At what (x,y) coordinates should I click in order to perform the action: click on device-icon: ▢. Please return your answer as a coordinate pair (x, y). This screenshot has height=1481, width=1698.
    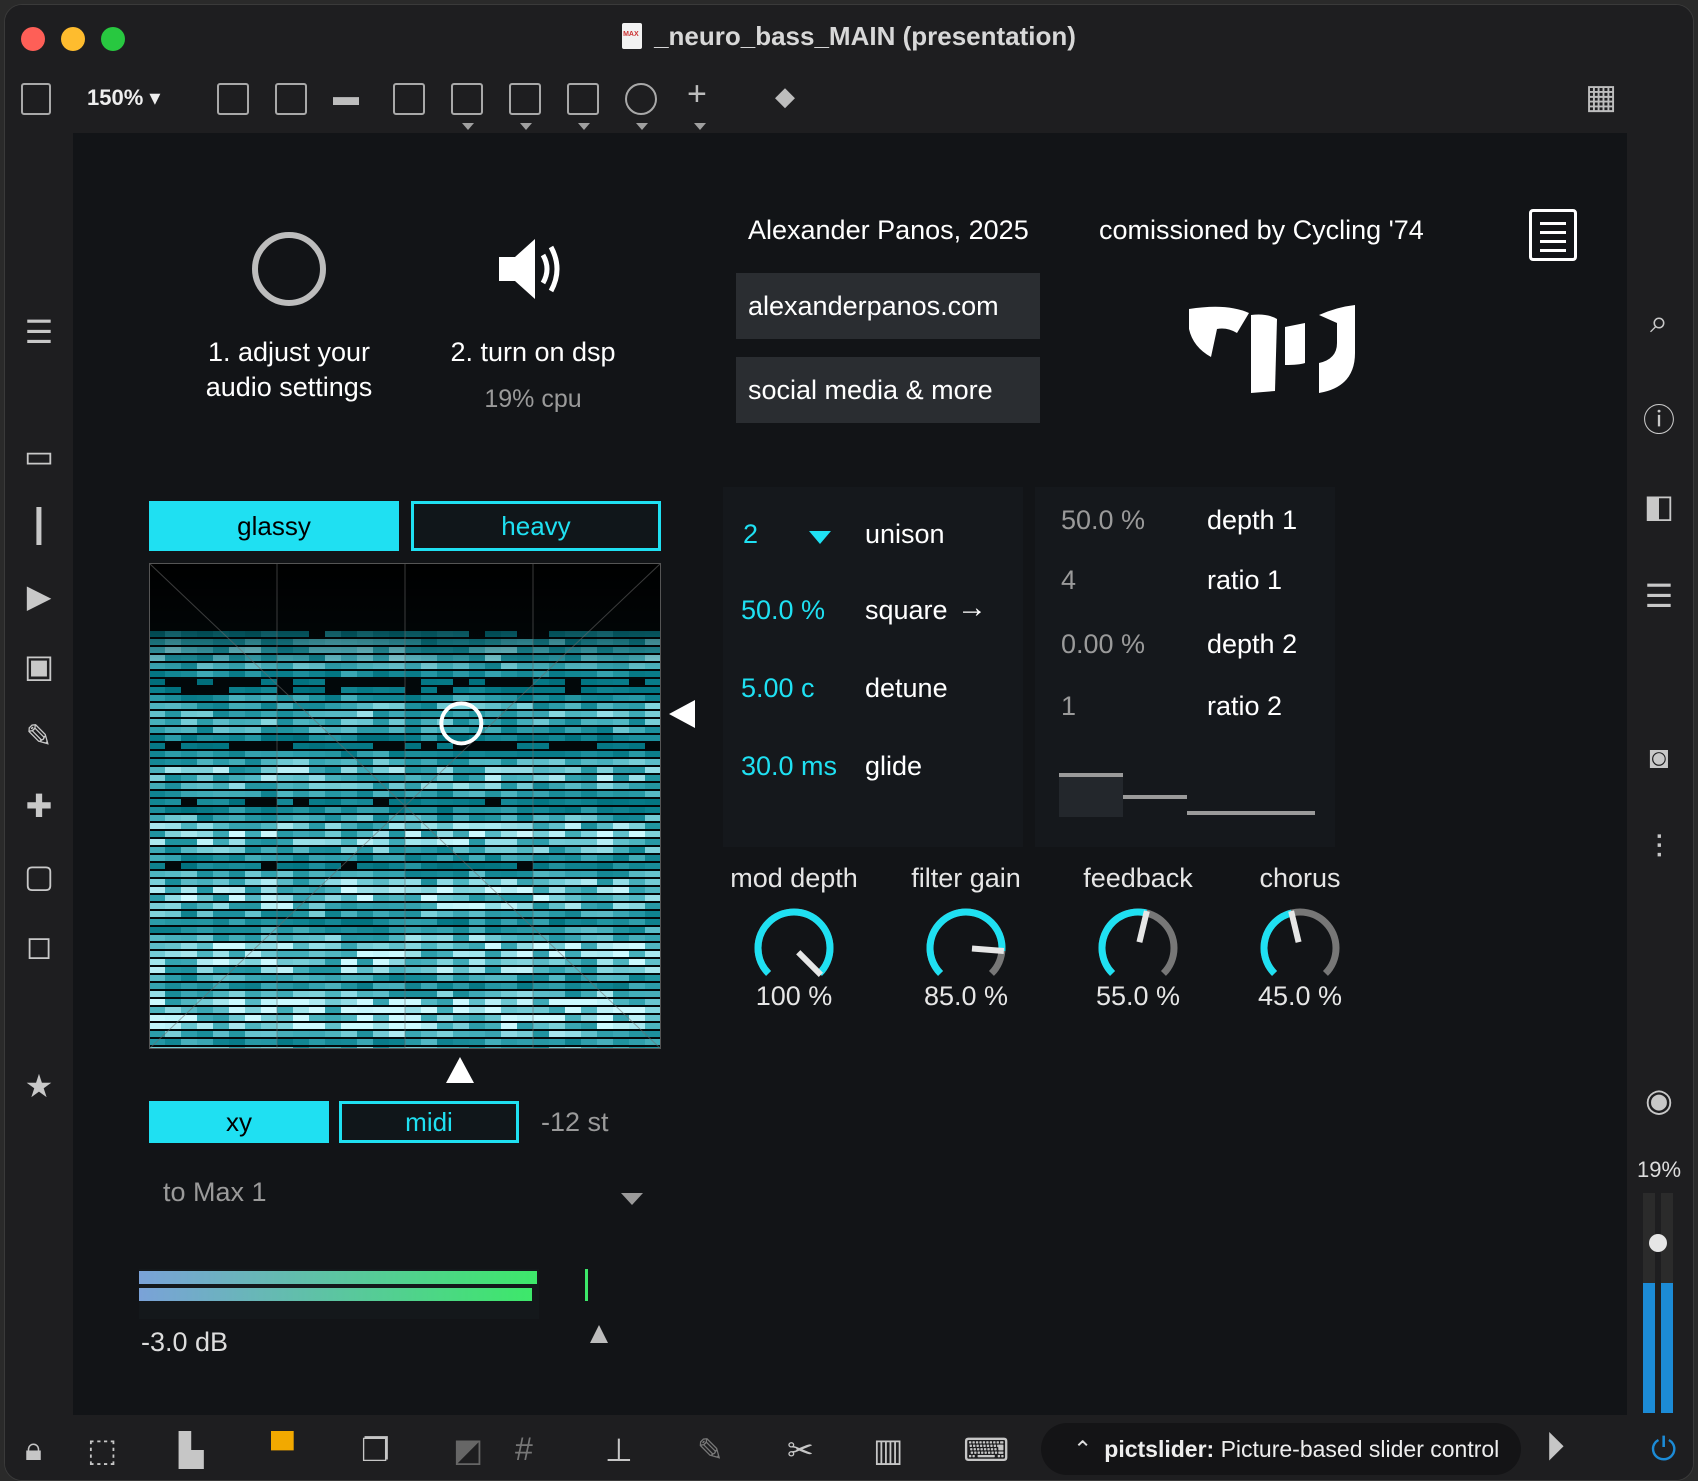
    Looking at the image, I should click on (39, 876).